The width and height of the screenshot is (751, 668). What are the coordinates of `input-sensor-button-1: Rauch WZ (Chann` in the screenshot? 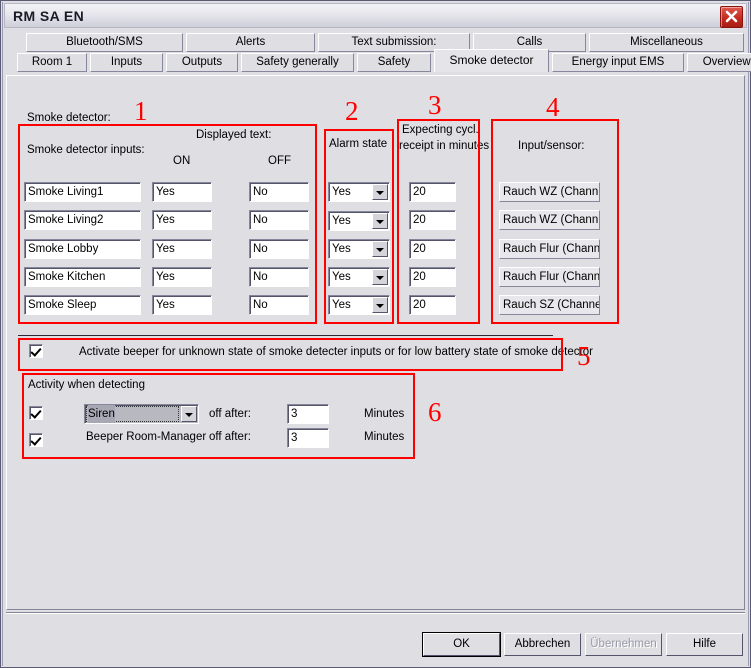 It's located at (549, 192).